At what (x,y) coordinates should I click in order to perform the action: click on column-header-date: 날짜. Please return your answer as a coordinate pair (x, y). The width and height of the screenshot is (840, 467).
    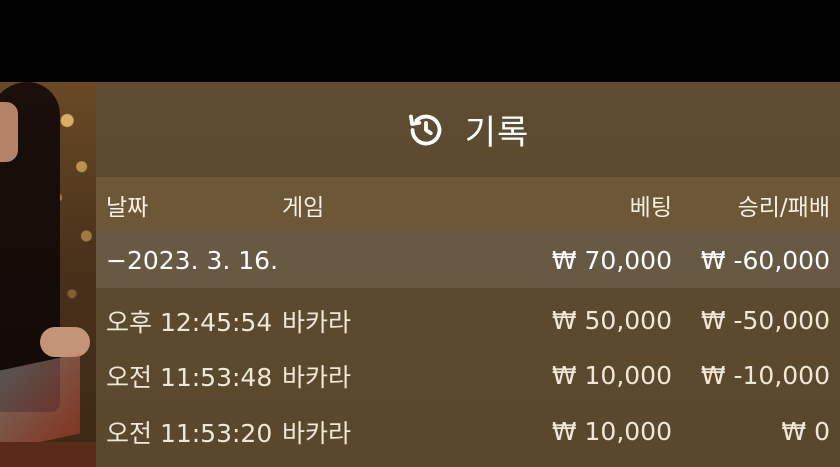
    Looking at the image, I should click on (127, 207).